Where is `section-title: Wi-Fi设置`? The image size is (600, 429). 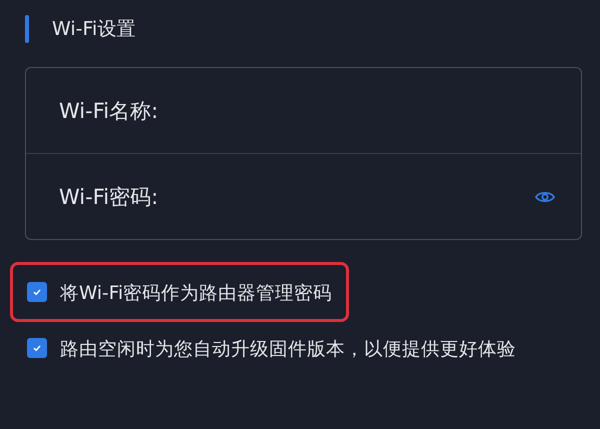
section-title: Wi-Fi设置 is located at coordinates (94, 29).